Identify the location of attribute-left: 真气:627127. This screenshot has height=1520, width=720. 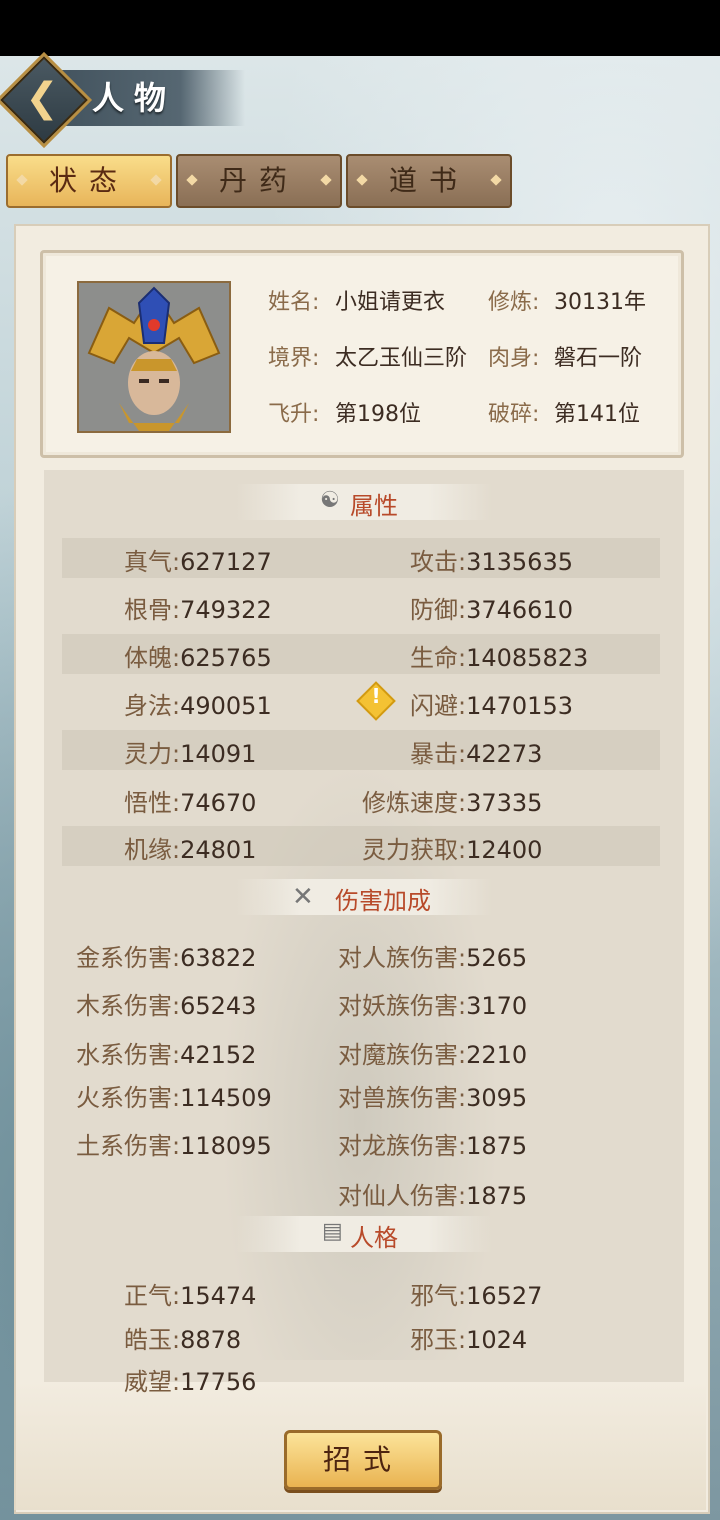
(198, 559).